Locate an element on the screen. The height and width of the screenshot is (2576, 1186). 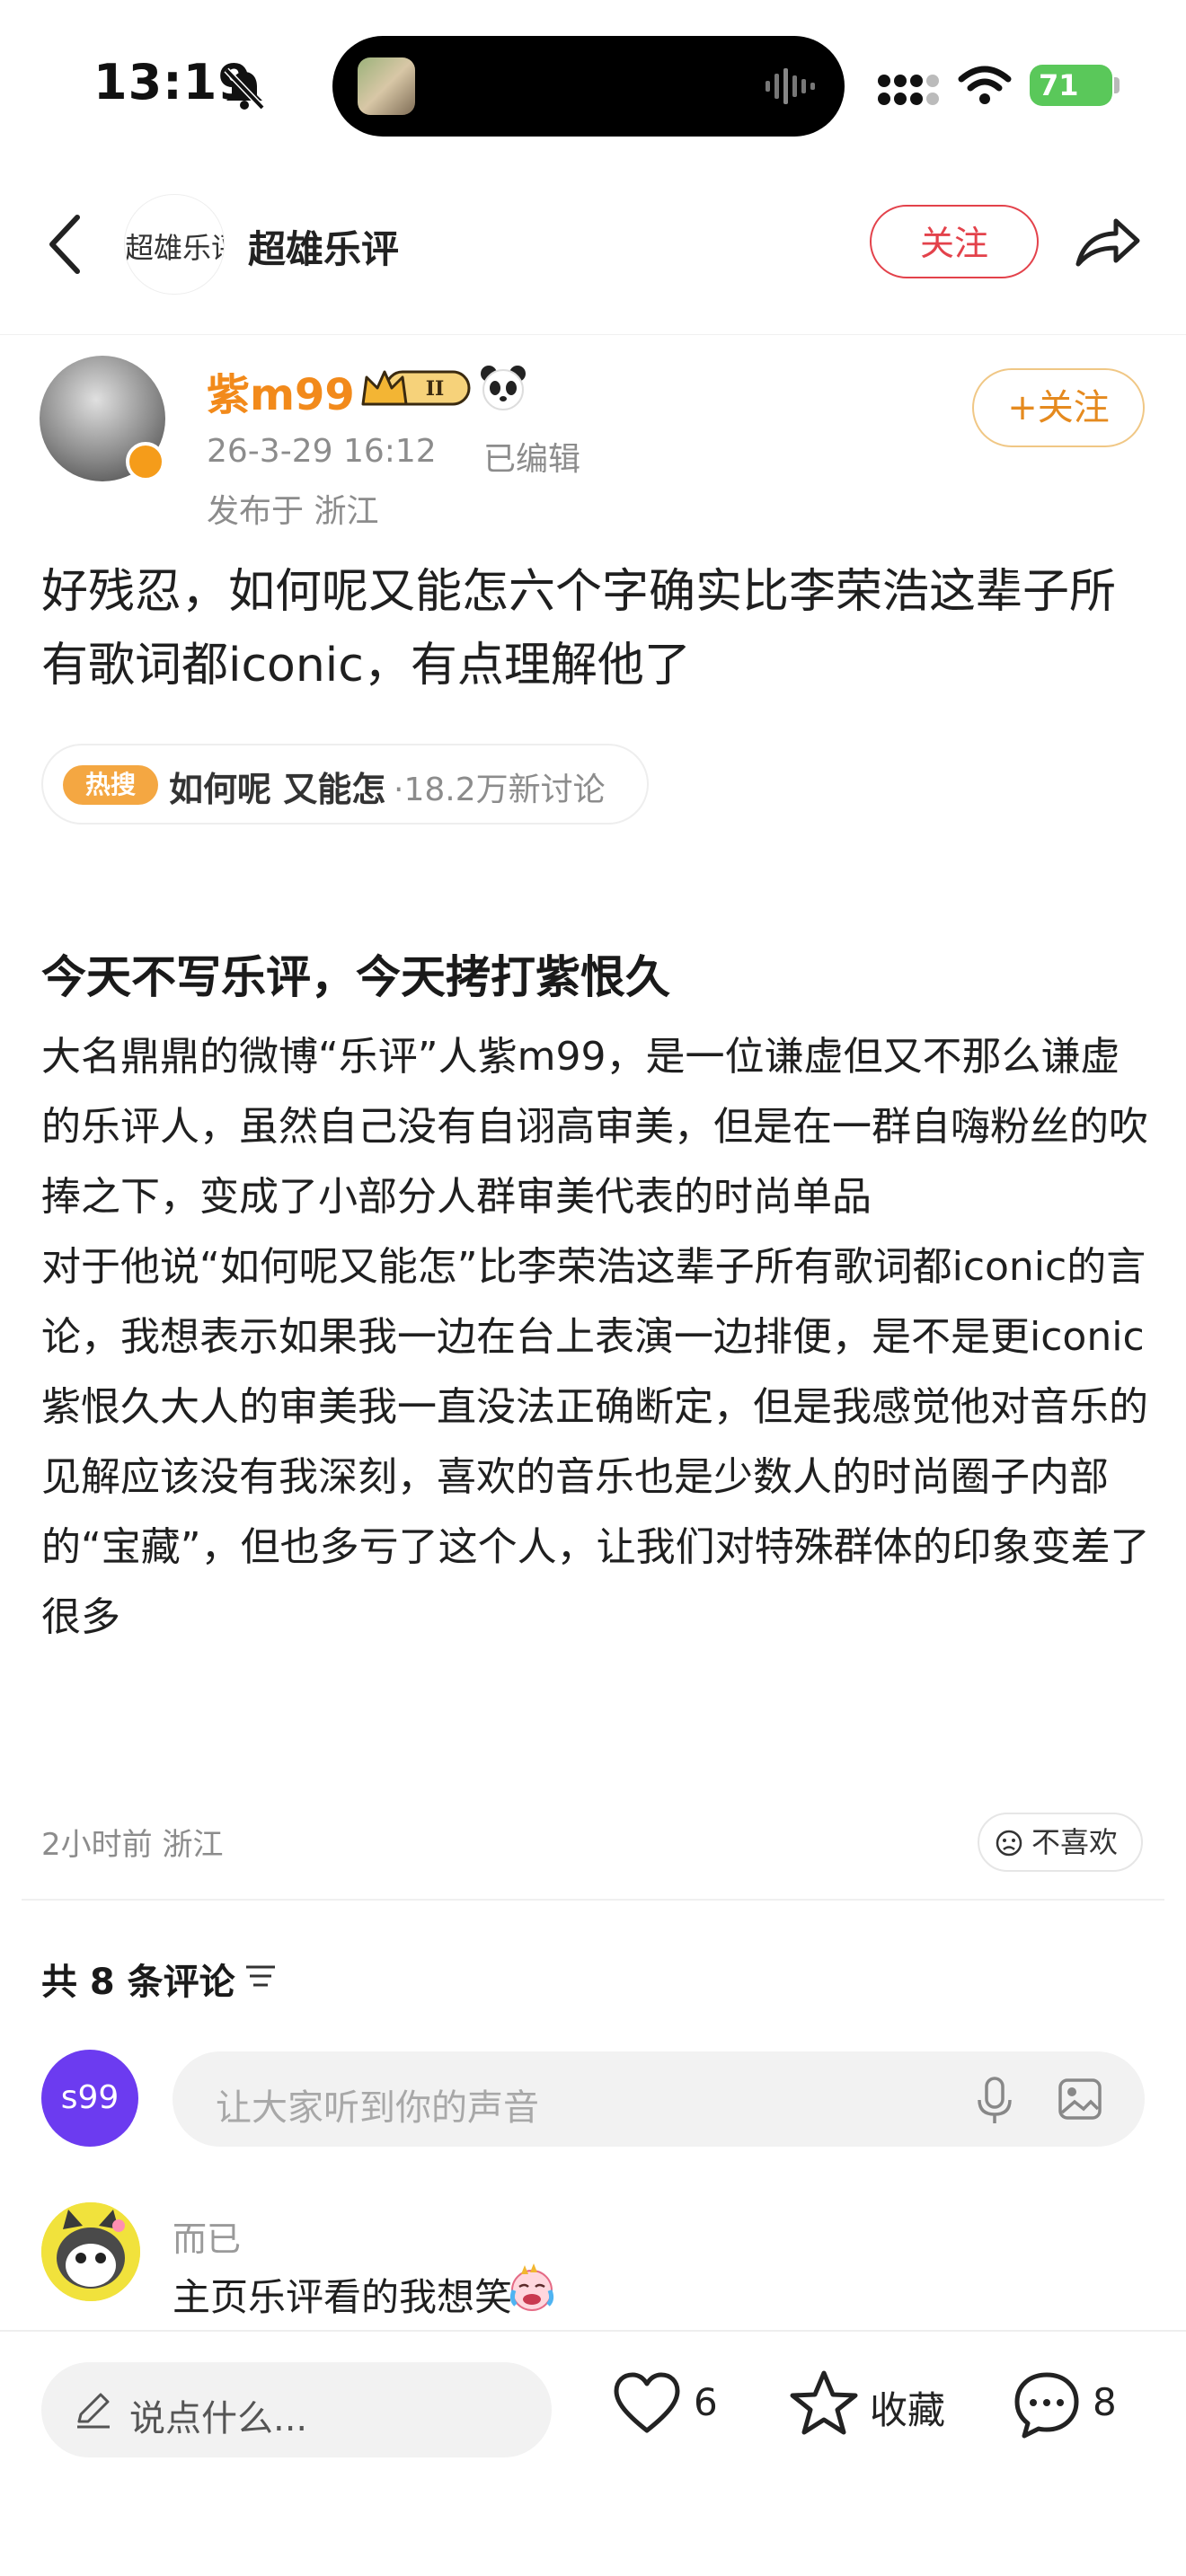
verified-badge-icon is located at coordinates (145, 461).